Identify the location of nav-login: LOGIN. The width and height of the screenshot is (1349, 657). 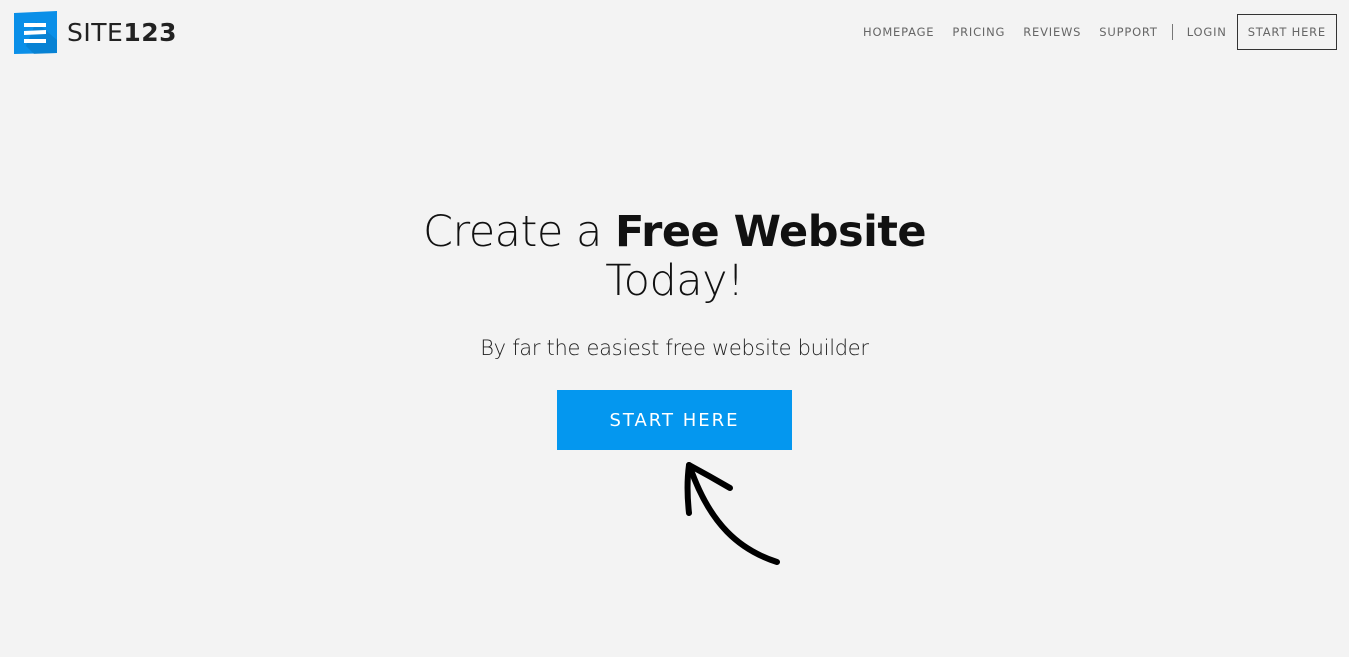
(1207, 32).